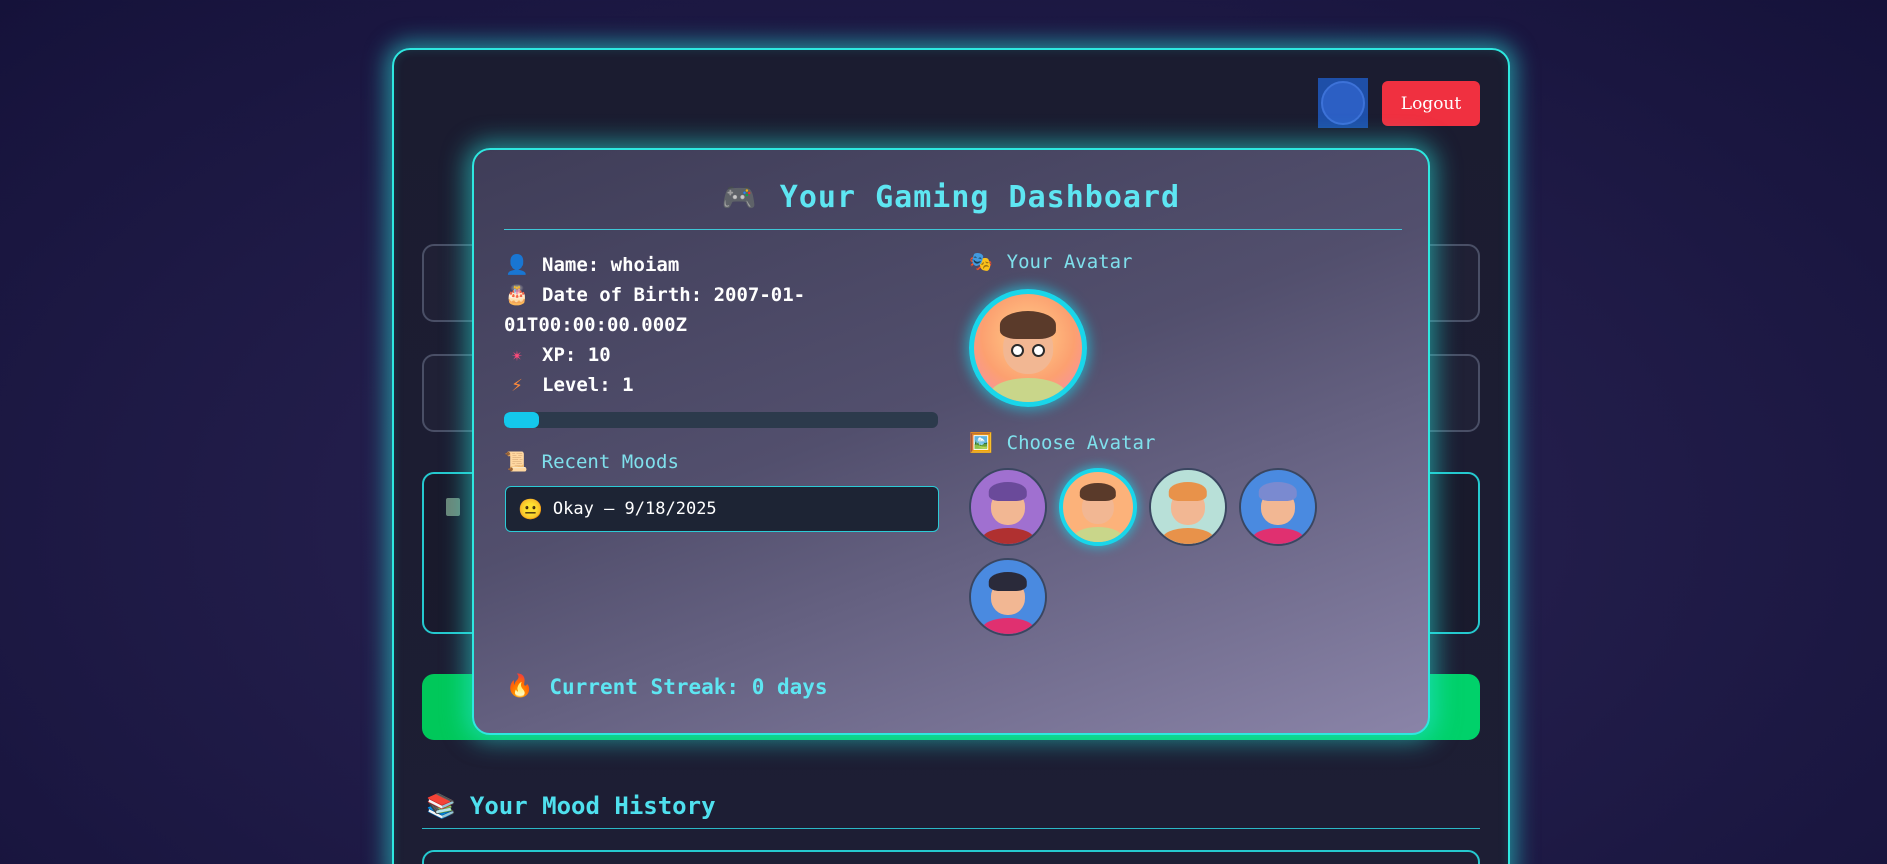 This screenshot has height=864, width=1887. I want to click on name-value: whoiam, so click(645, 265).